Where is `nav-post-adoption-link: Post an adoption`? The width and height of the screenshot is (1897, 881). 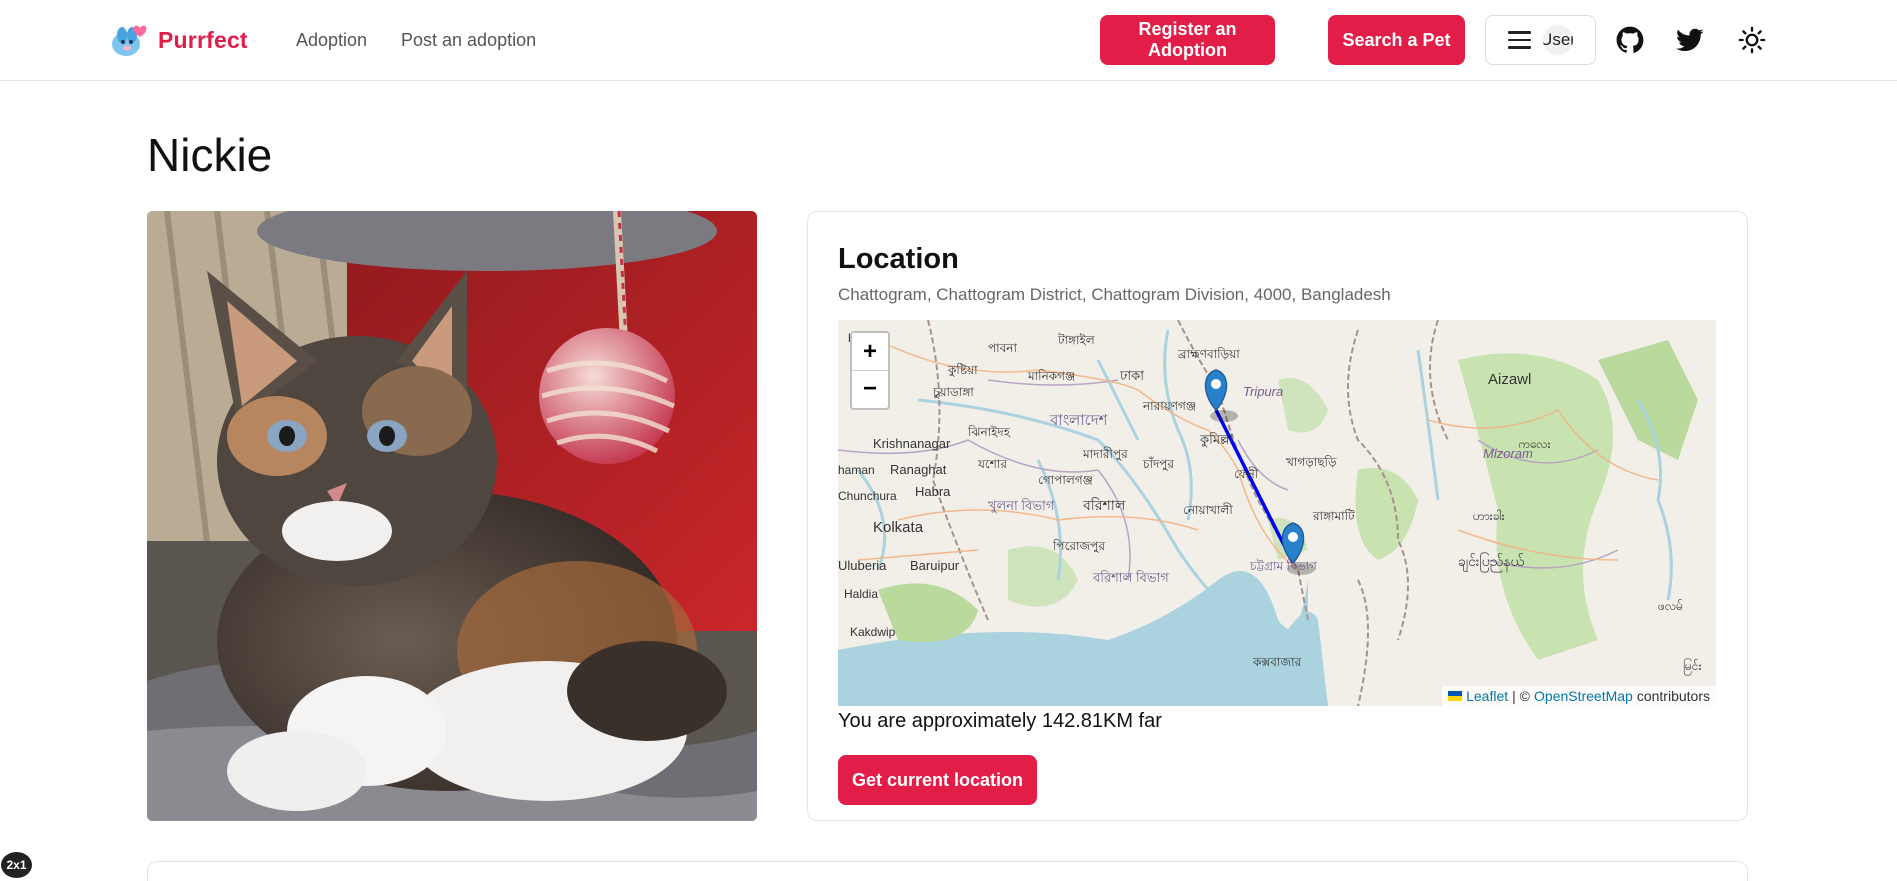 nav-post-adoption-link: Post an adoption is located at coordinates (468, 40).